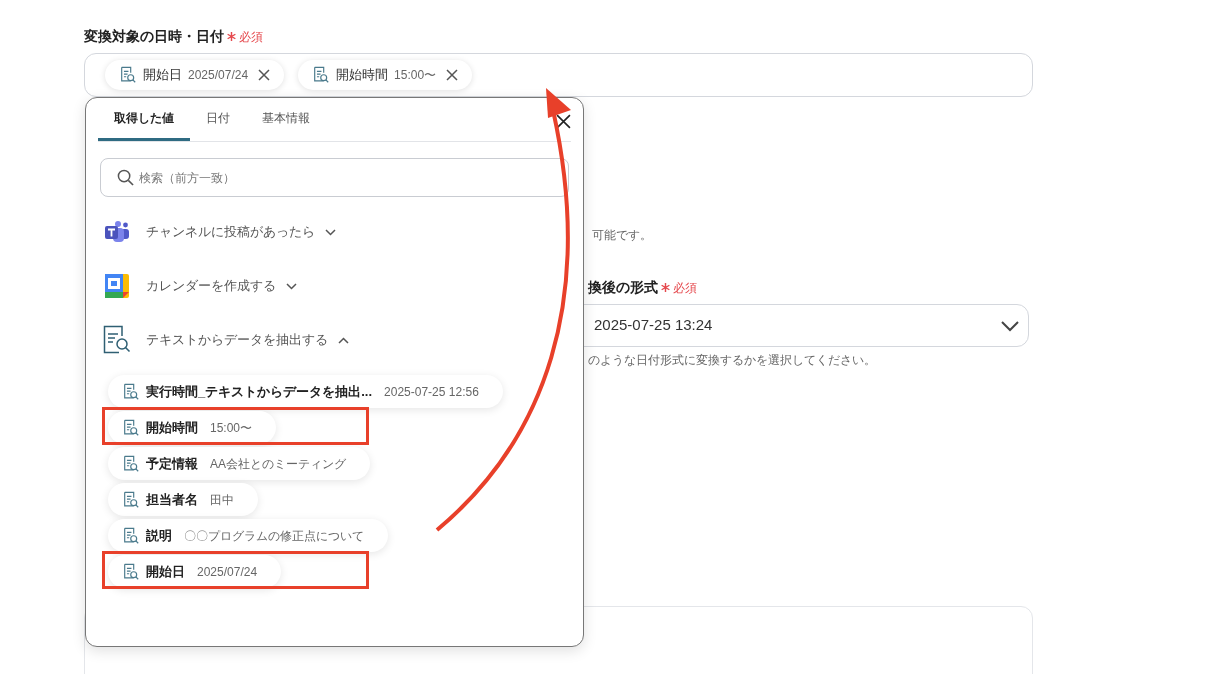 This screenshot has width=1208, height=674. What do you see at coordinates (558, 75) in the screenshot?
I see `date-input-field: 開始日 2025/07/24 開始時間 15:00〜` at bounding box center [558, 75].